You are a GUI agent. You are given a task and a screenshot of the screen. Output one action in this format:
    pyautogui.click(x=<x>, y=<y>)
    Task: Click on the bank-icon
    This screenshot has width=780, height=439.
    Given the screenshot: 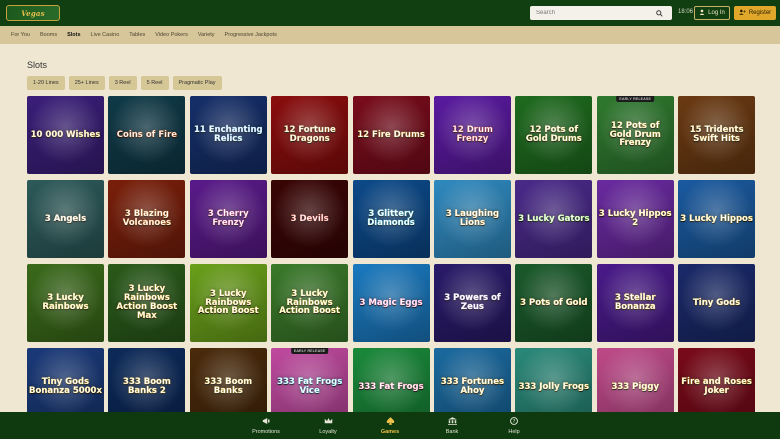 What is the action you would take?
    pyautogui.click(x=452, y=421)
    